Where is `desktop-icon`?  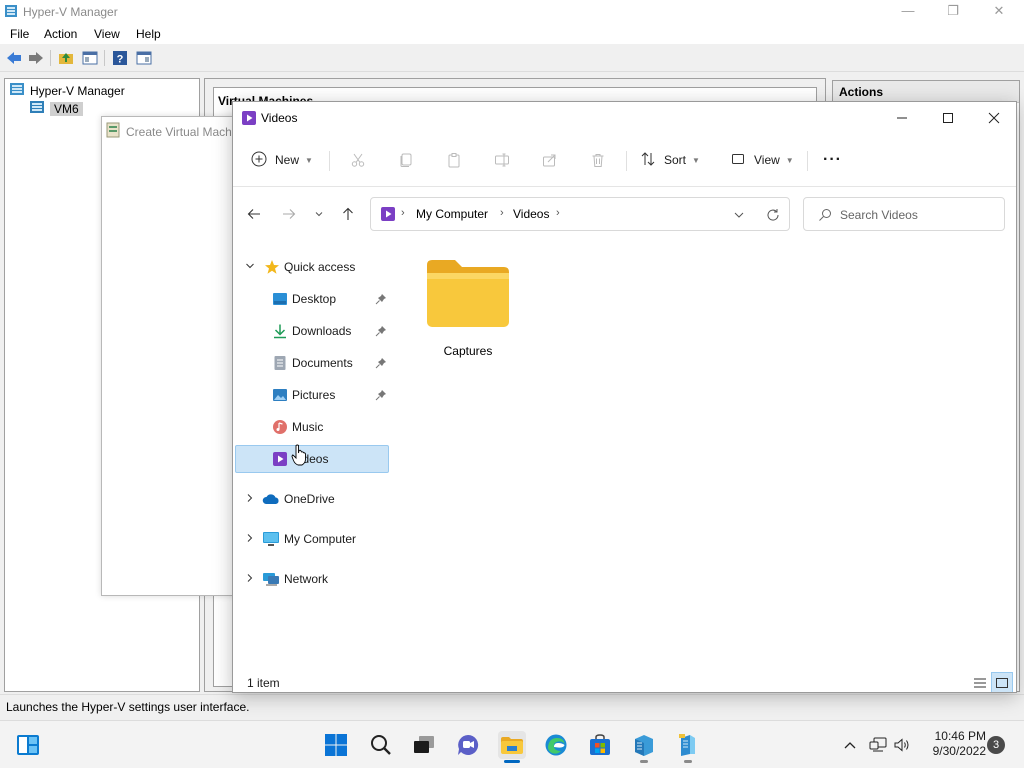 desktop-icon is located at coordinates (280, 299).